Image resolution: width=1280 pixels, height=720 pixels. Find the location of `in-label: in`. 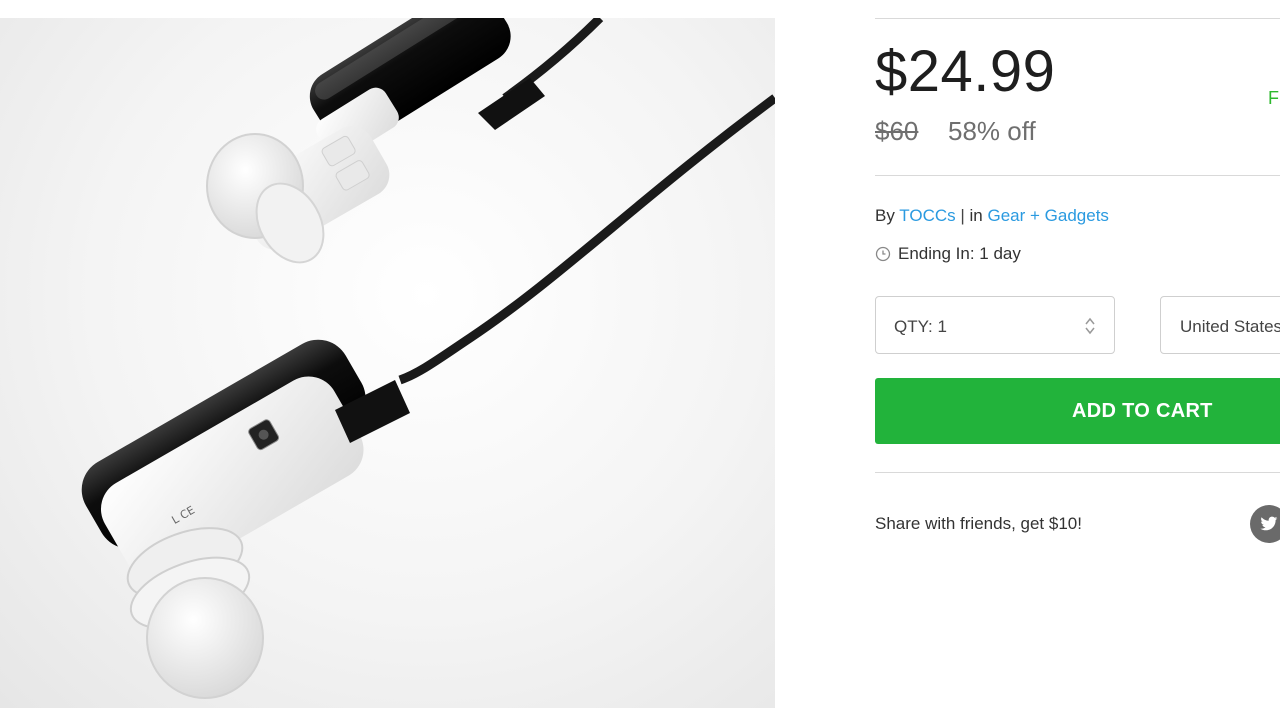

in-label: in is located at coordinates (976, 215).